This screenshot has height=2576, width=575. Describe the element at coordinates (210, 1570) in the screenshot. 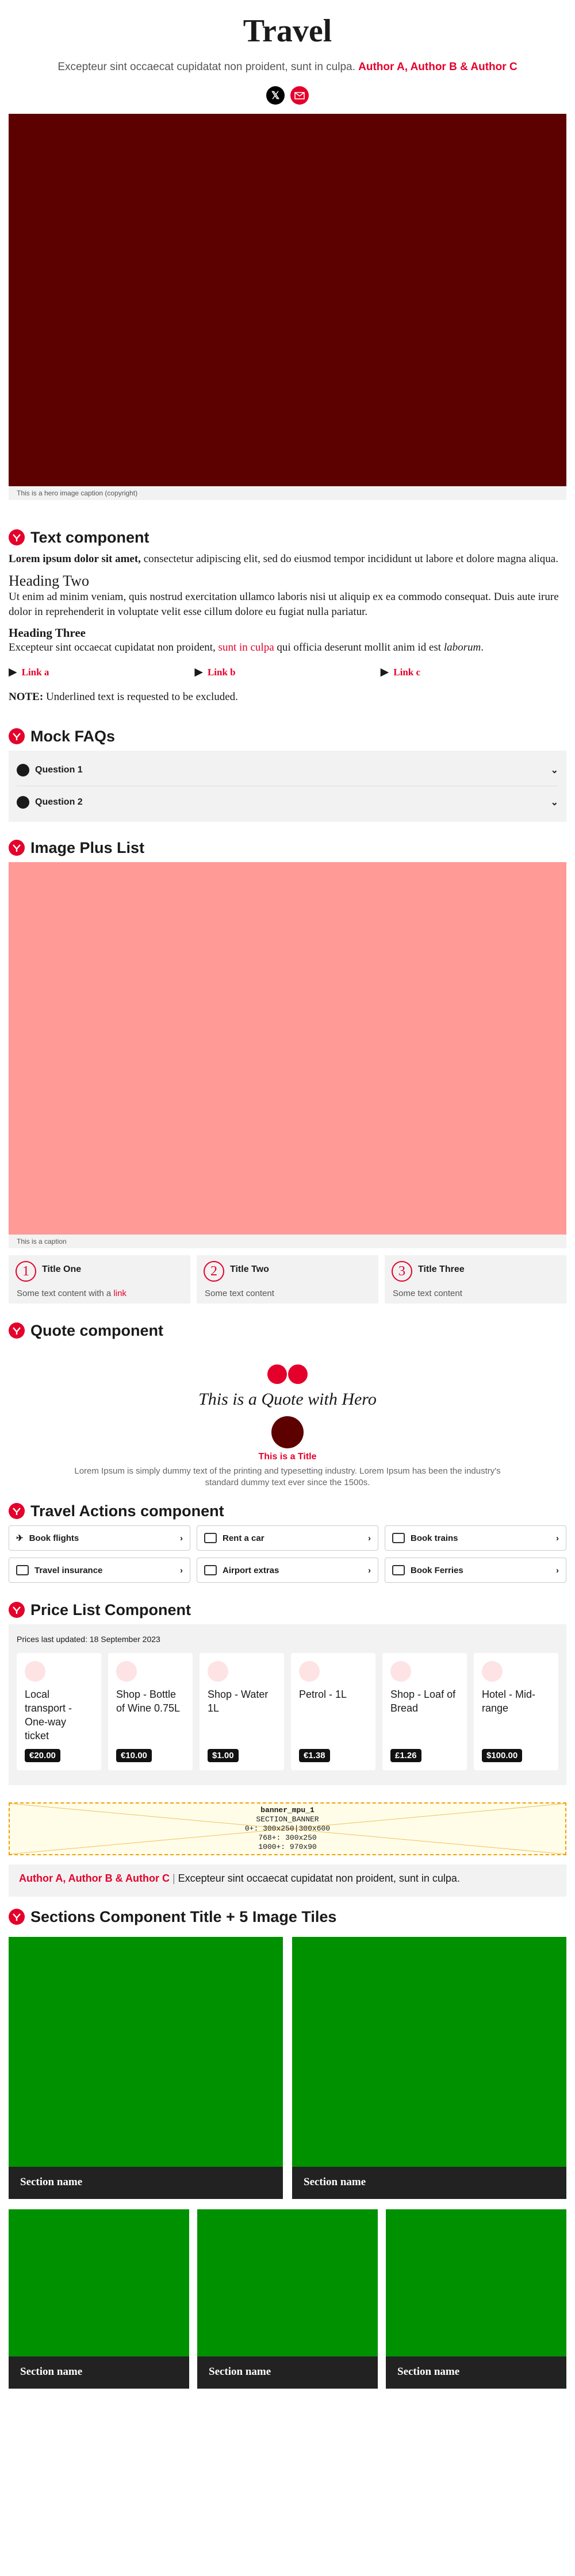

I see `bus-icon` at that location.